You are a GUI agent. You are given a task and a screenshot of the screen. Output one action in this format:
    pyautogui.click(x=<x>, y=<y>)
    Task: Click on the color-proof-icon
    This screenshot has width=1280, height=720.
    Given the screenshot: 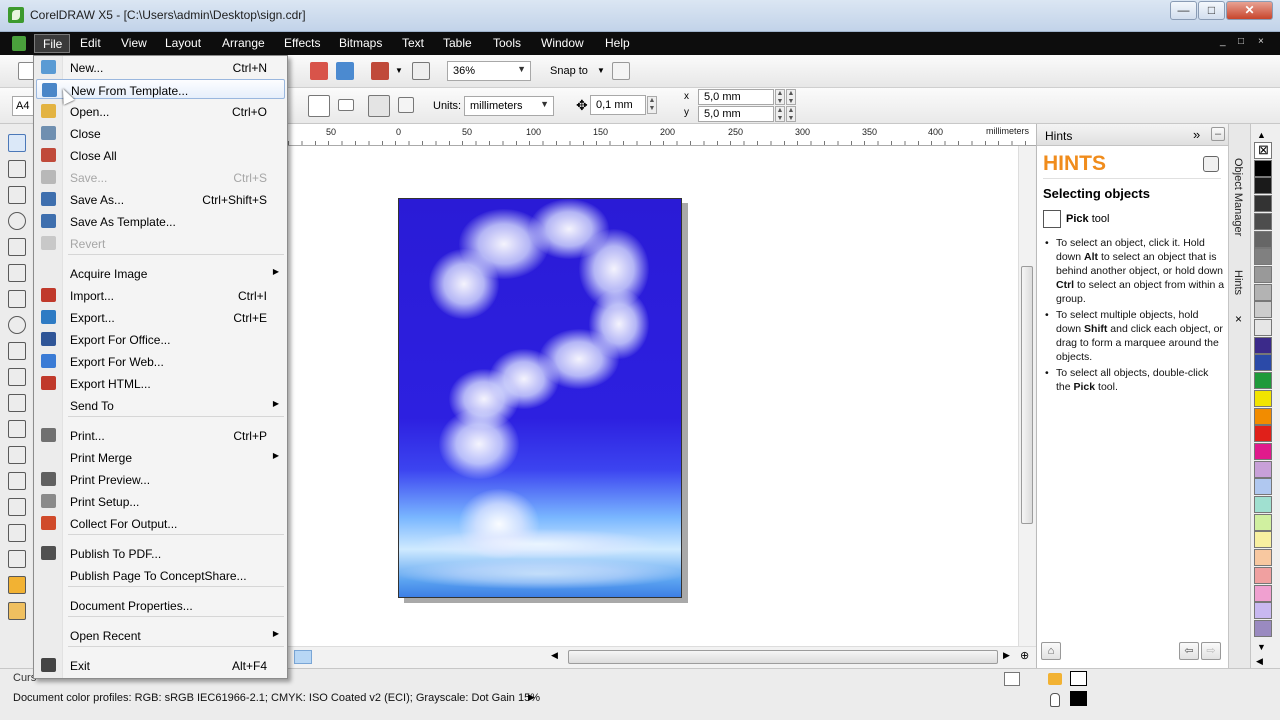 What is the action you would take?
    pyautogui.click(x=1012, y=679)
    